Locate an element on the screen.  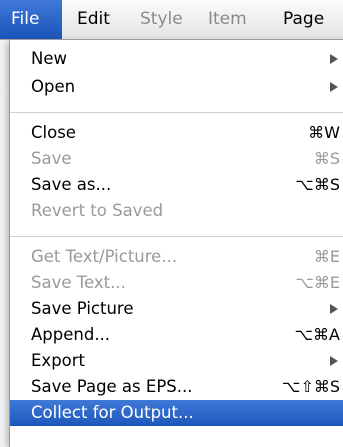
menu-item-save-as: Save as... ⌥⌘S is located at coordinates (176, 185).